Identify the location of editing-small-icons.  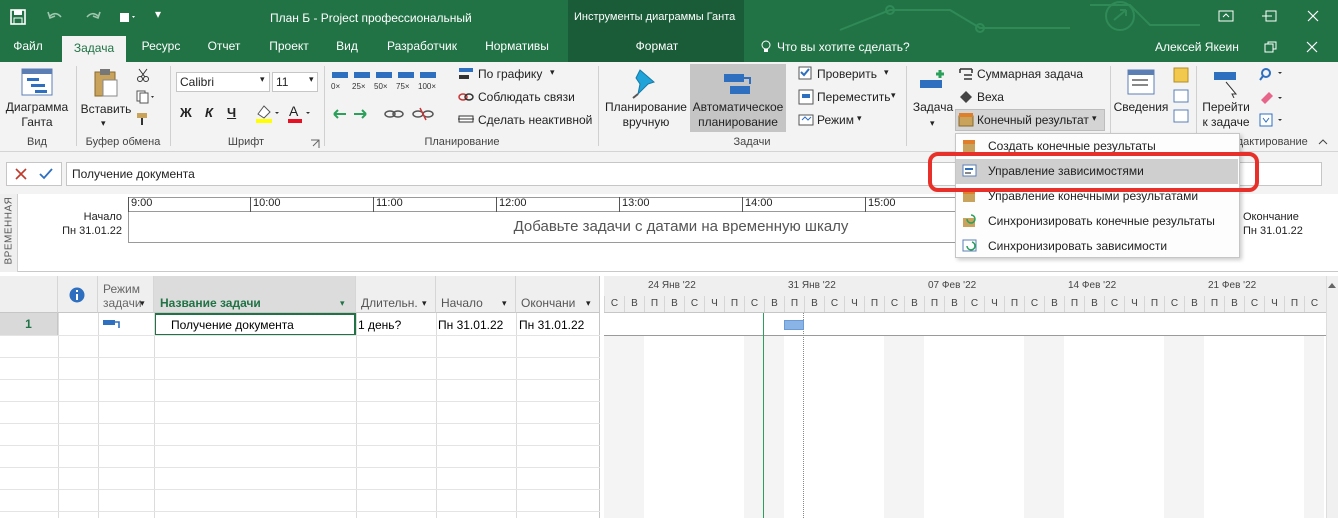
(1273, 97).